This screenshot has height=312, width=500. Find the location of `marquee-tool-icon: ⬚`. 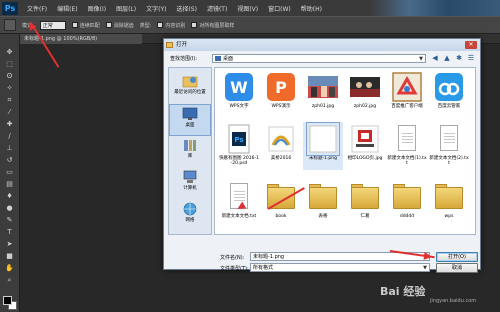

marquee-tool-icon: ⬚ is located at coordinates (9, 64).